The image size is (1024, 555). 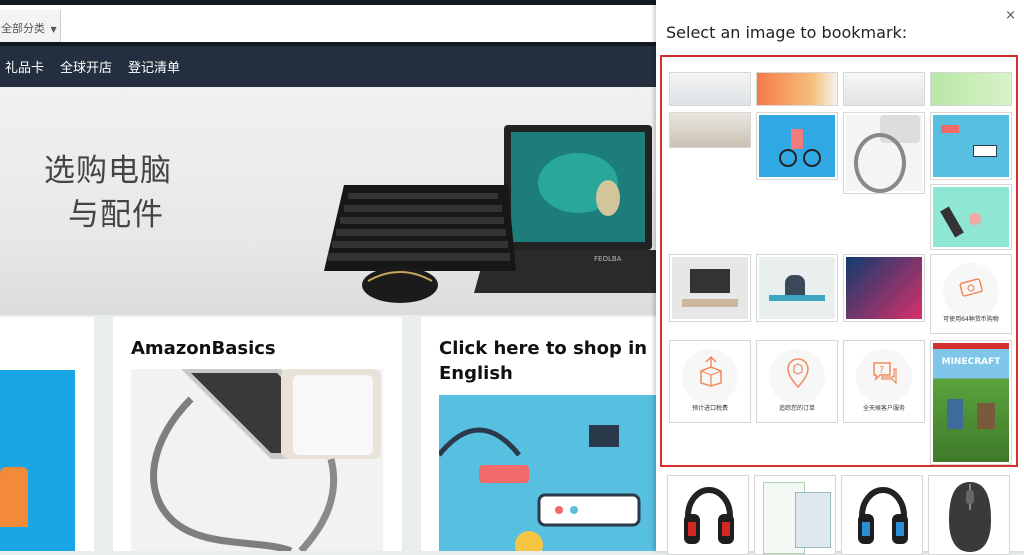 What do you see at coordinates (608, 259) in the screenshot?
I see `laptop-brand: FEOLBA` at bounding box center [608, 259].